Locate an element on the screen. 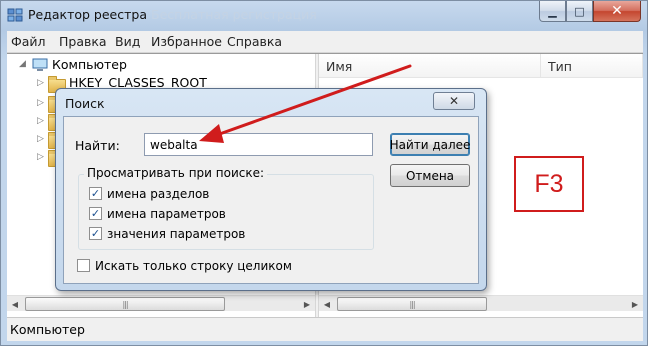 This screenshot has height=346, width=648. maximize-button: □ is located at coordinates (579, 11).